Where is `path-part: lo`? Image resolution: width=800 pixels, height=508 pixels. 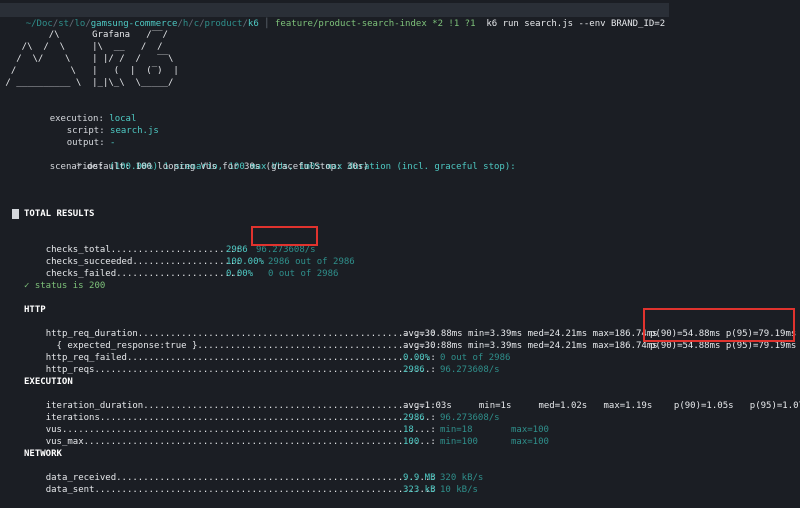
path-part: lo is located at coordinates (80, 24).